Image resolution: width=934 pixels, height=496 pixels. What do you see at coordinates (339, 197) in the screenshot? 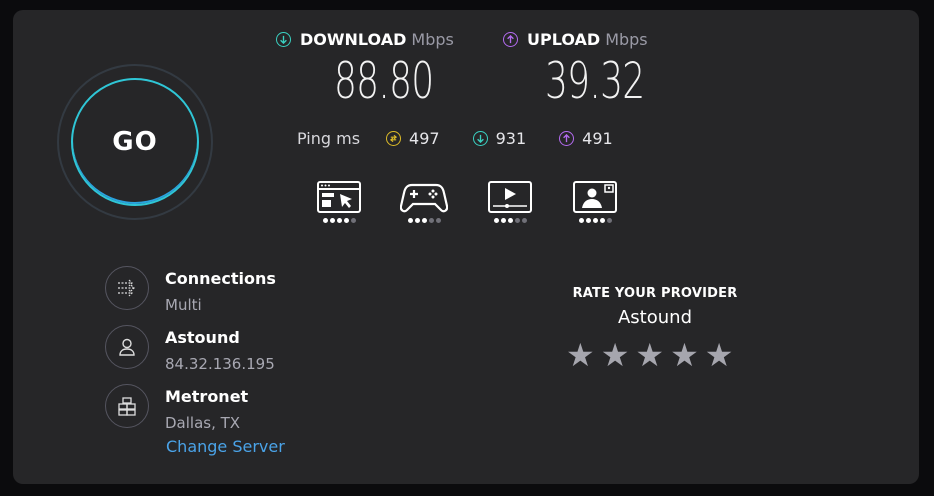
I see `browser-cursor-icon` at bounding box center [339, 197].